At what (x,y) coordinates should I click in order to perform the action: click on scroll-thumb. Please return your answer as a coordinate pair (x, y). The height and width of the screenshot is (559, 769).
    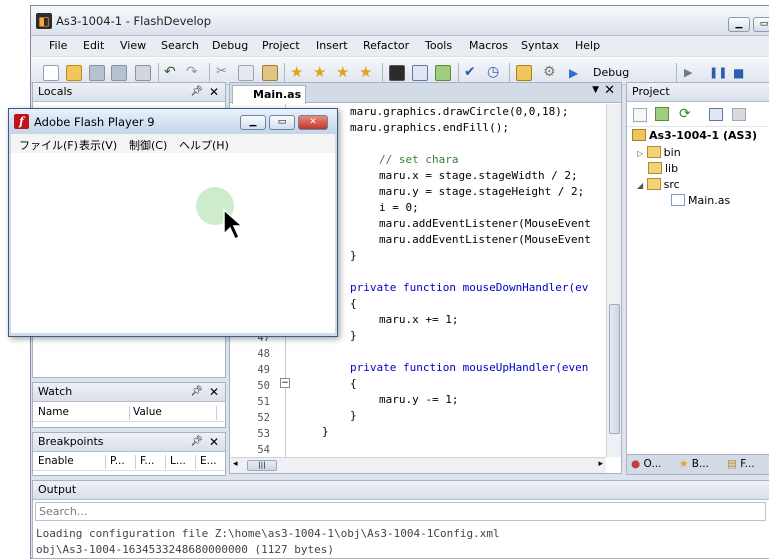
    Looking at the image, I should click on (614, 369).